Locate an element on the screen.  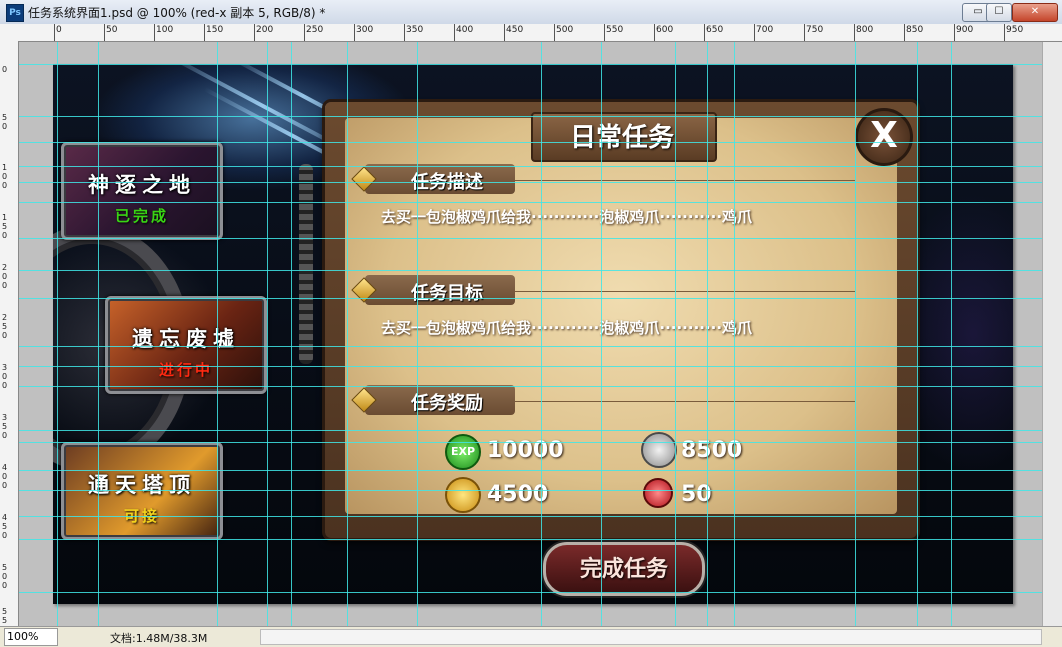
section-header-reward: 任务奖励 is located at coordinates (433, 400).